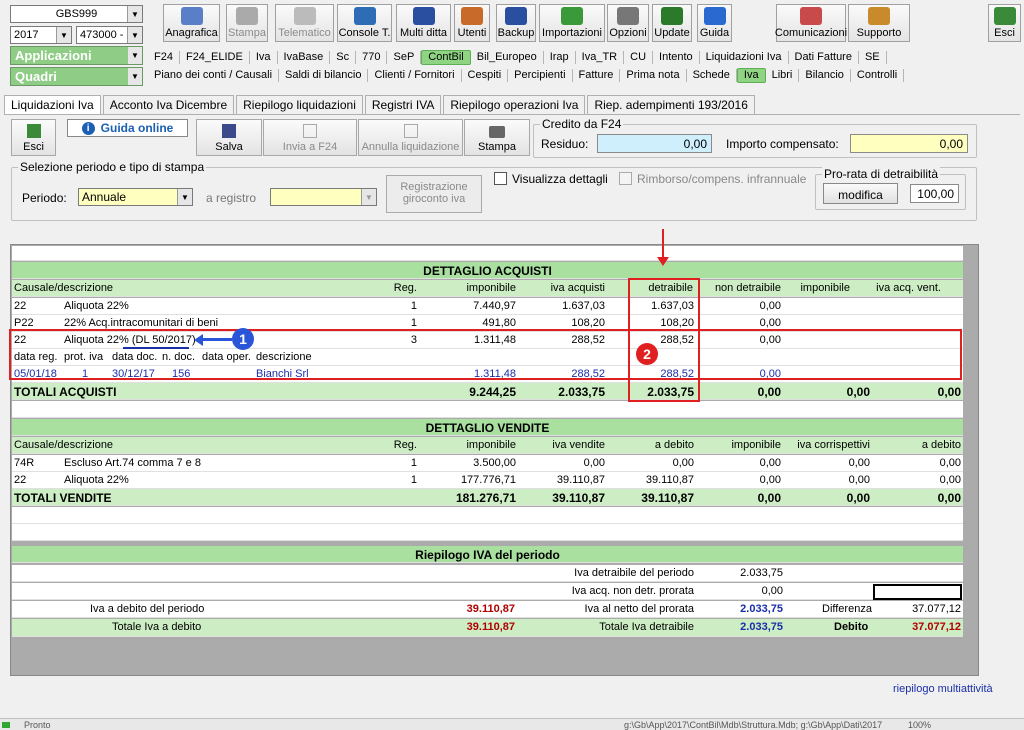 The image size is (1024, 730). Describe the element at coordinates (168, 105) in the screenshot. I see `tab-acconto-iva-dicembre: Acconto Iva Dicembre` at that location.